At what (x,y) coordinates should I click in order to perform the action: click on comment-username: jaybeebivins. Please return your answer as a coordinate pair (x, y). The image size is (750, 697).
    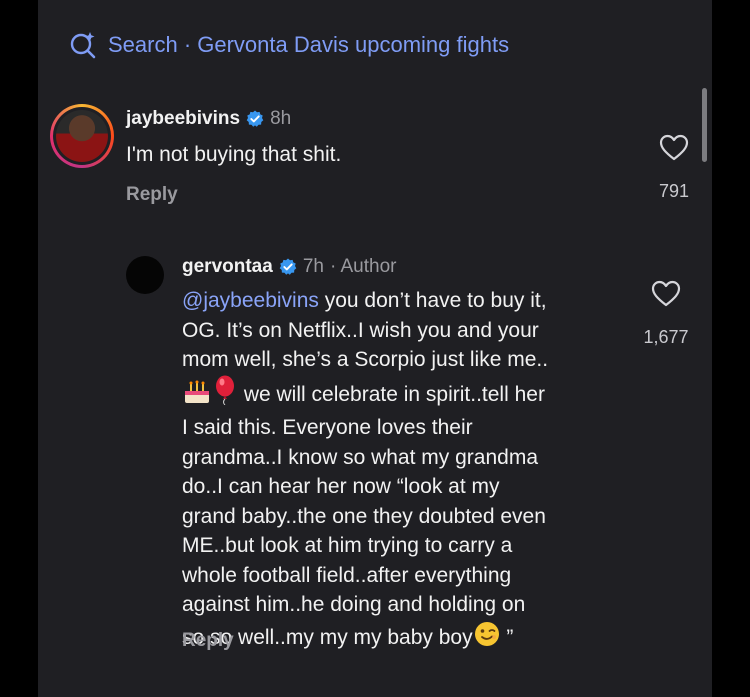
    Looking at the image, I should click on (183, 119).